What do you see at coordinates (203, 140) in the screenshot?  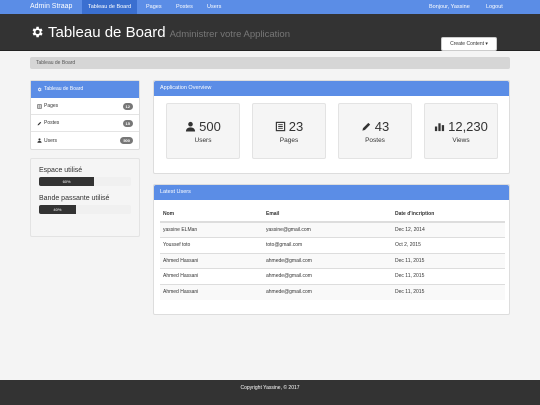 I see `stat-label: Users` at bounding box center [203, 140].